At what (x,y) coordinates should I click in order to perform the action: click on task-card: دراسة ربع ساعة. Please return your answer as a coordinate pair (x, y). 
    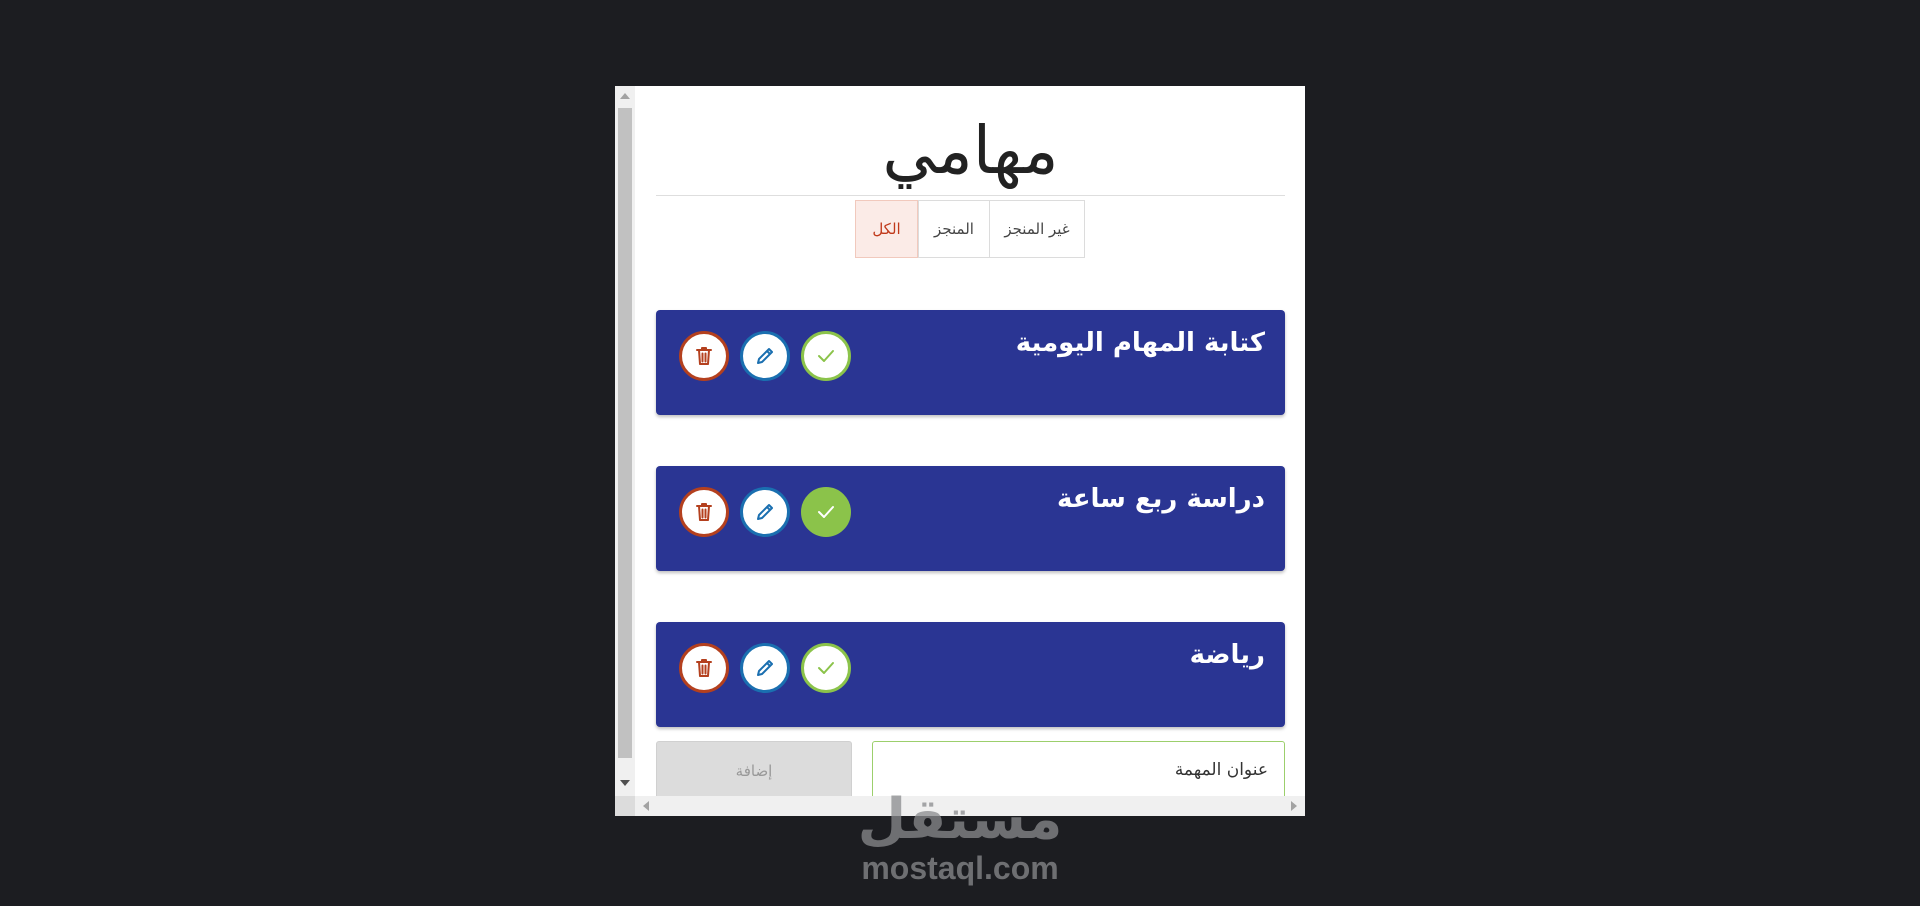
    Looking at the image, I should click on (970, 518).